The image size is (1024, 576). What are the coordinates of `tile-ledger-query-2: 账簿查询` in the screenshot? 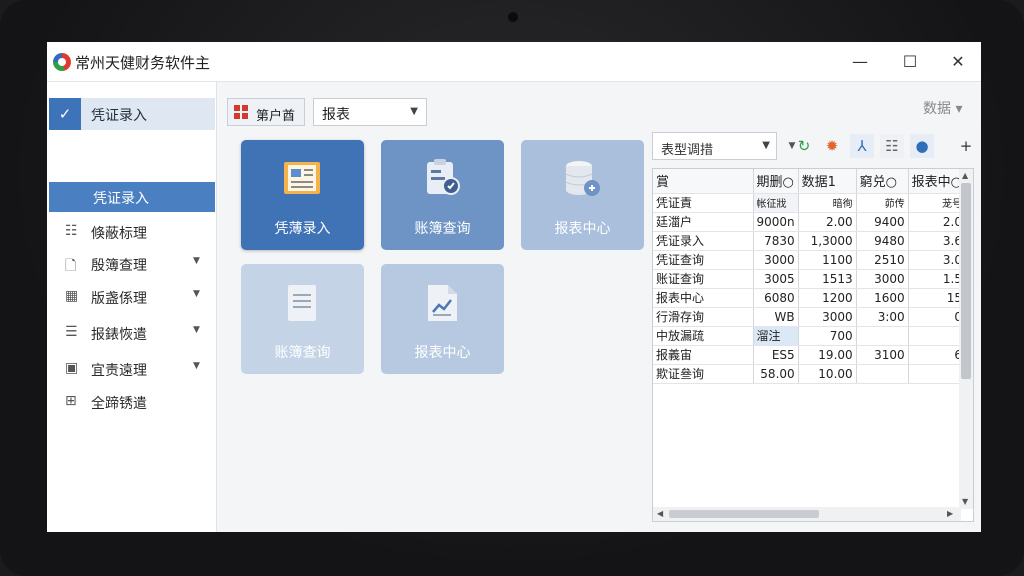 It's located at (302, 319).